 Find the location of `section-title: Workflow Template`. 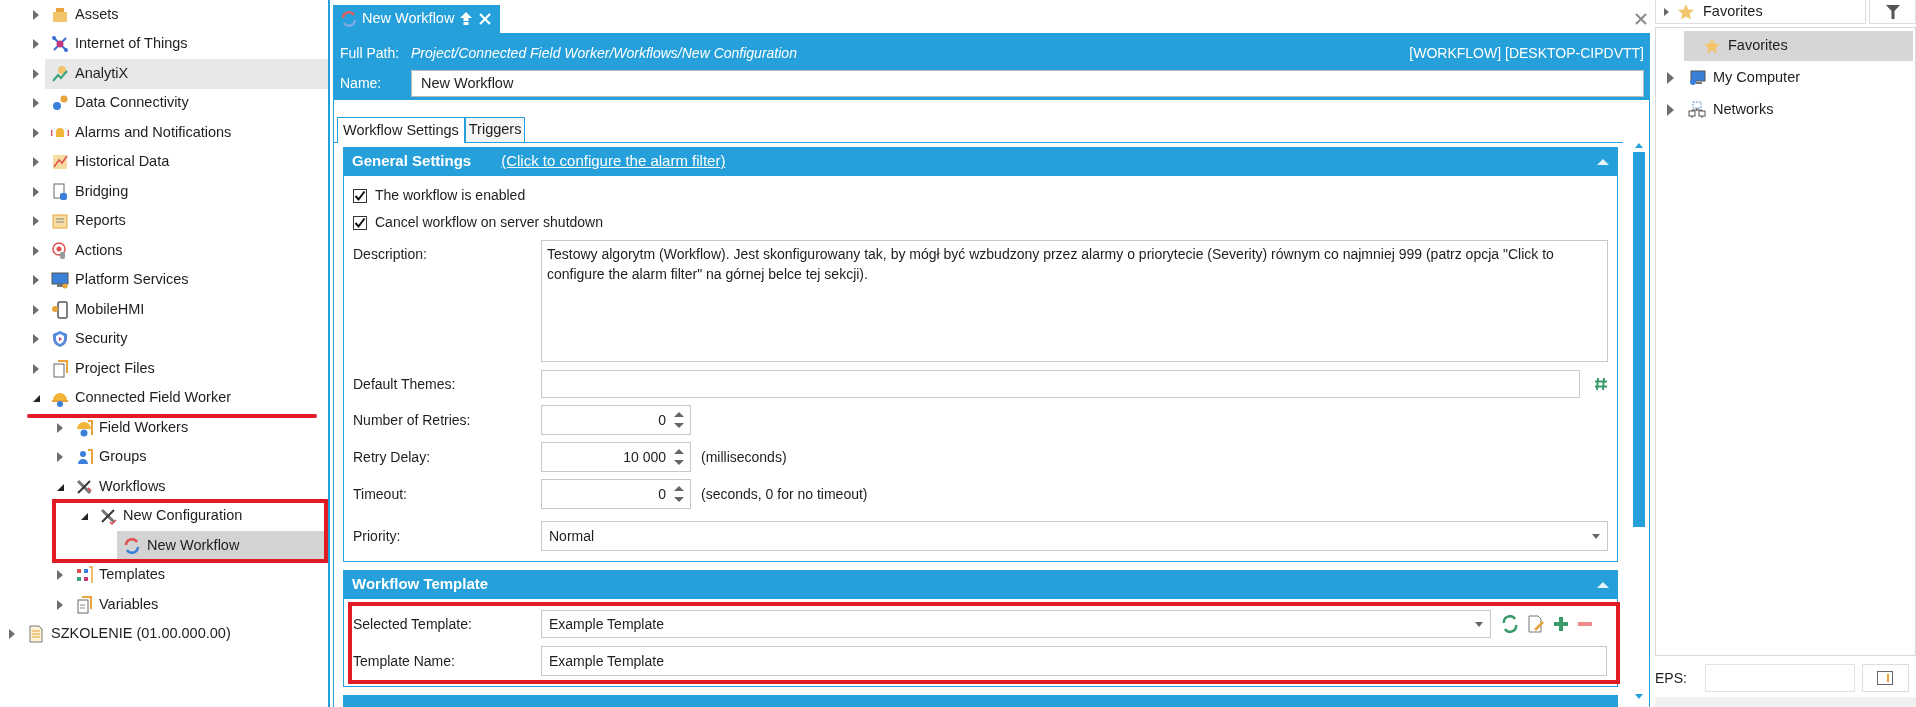

section-title: Workflow Template is located at coordinates (420, 584).